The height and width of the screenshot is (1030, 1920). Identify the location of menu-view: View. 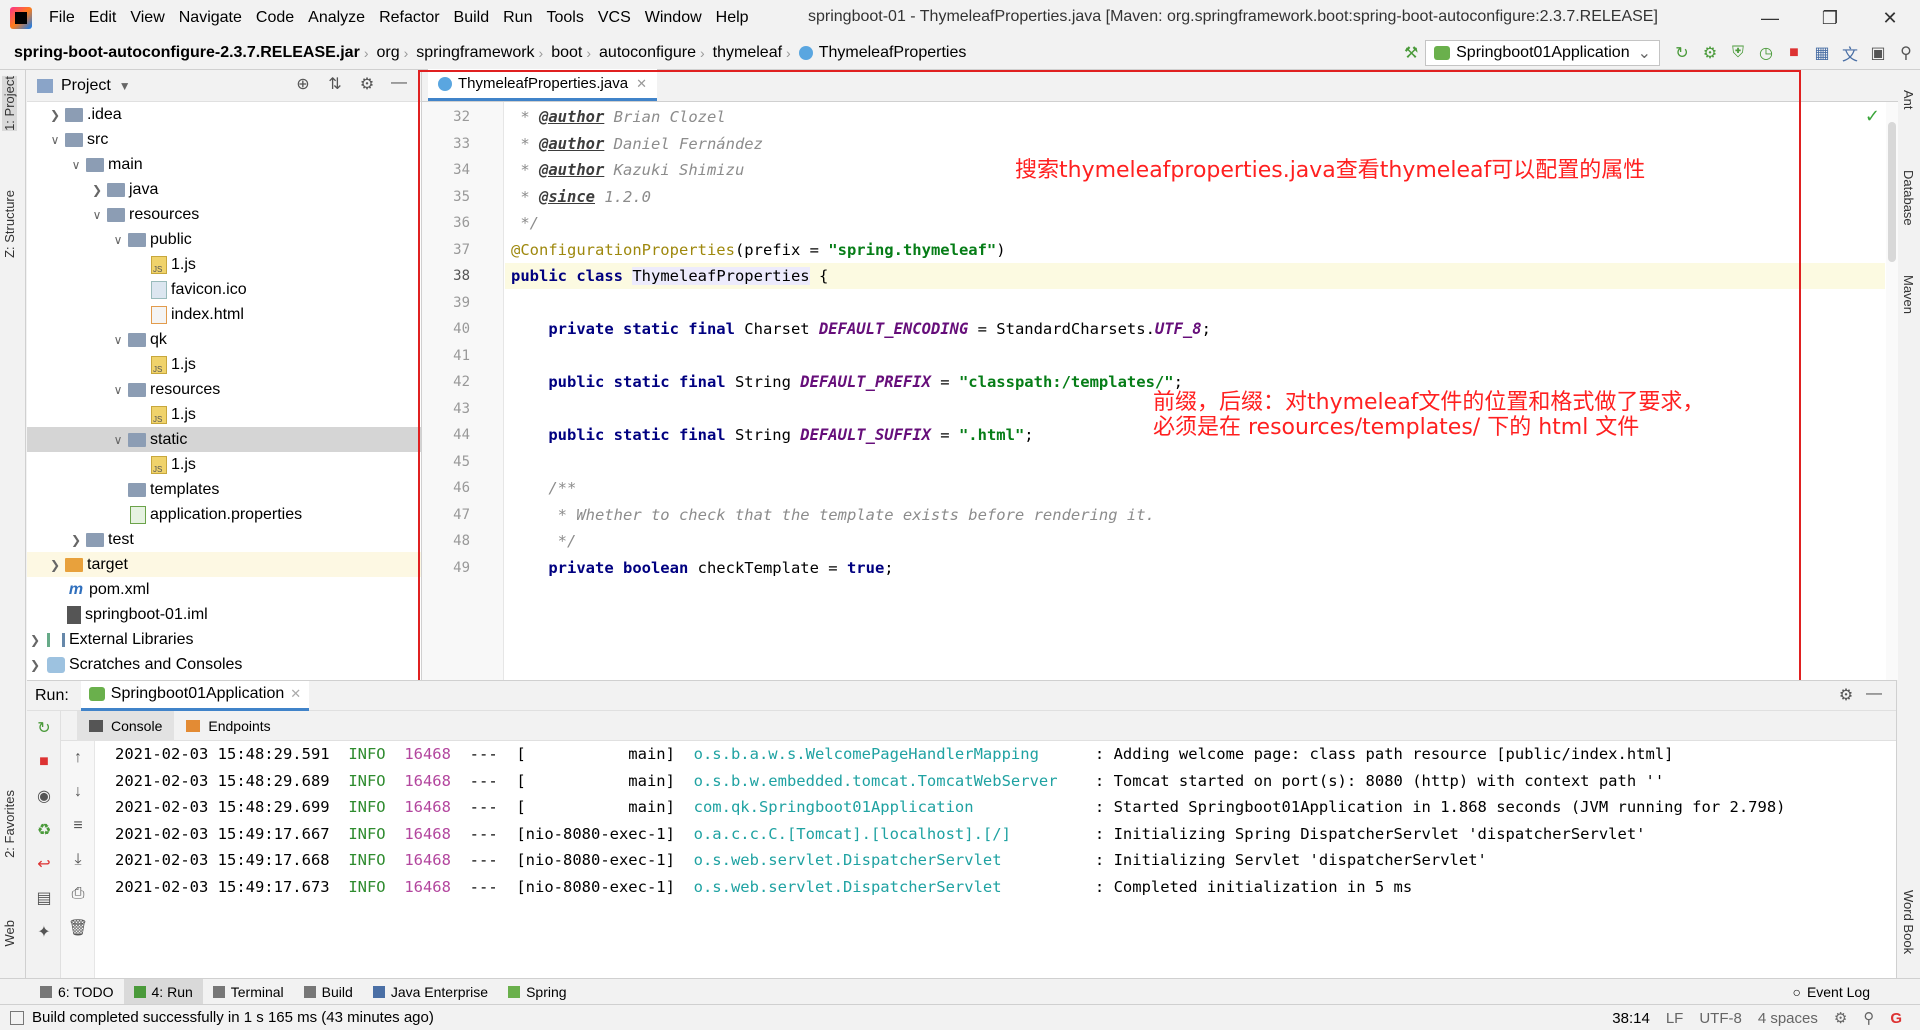
(147, 18).